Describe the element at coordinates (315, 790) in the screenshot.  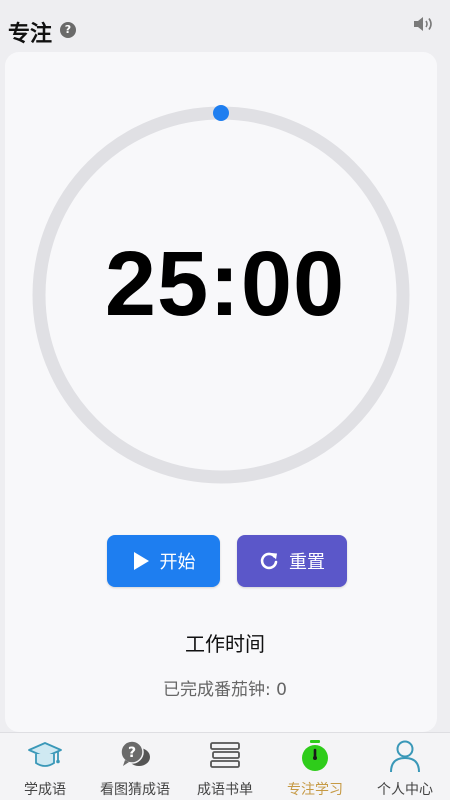
I see `tab-label: 专注学习` at that location.